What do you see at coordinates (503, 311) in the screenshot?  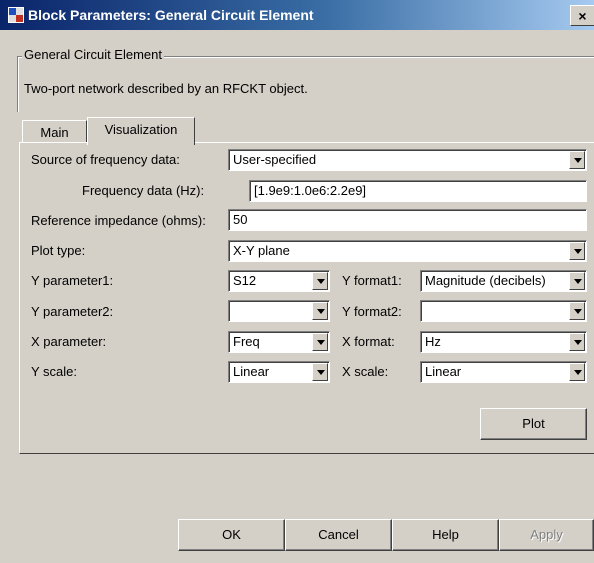 I see `yformat2-select` at bounding box center [503, 311].